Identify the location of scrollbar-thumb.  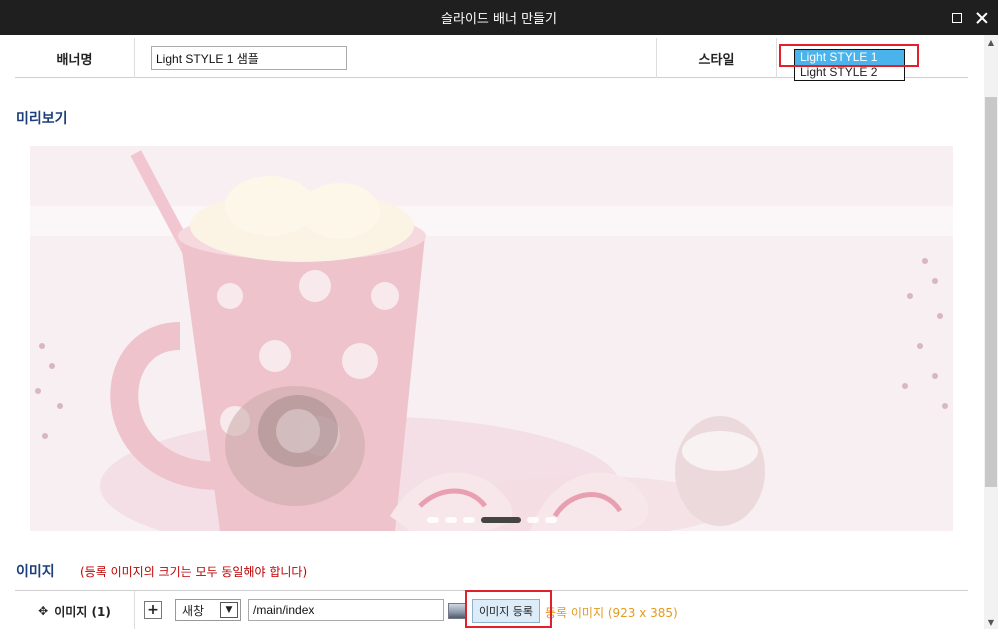
(991, 292).